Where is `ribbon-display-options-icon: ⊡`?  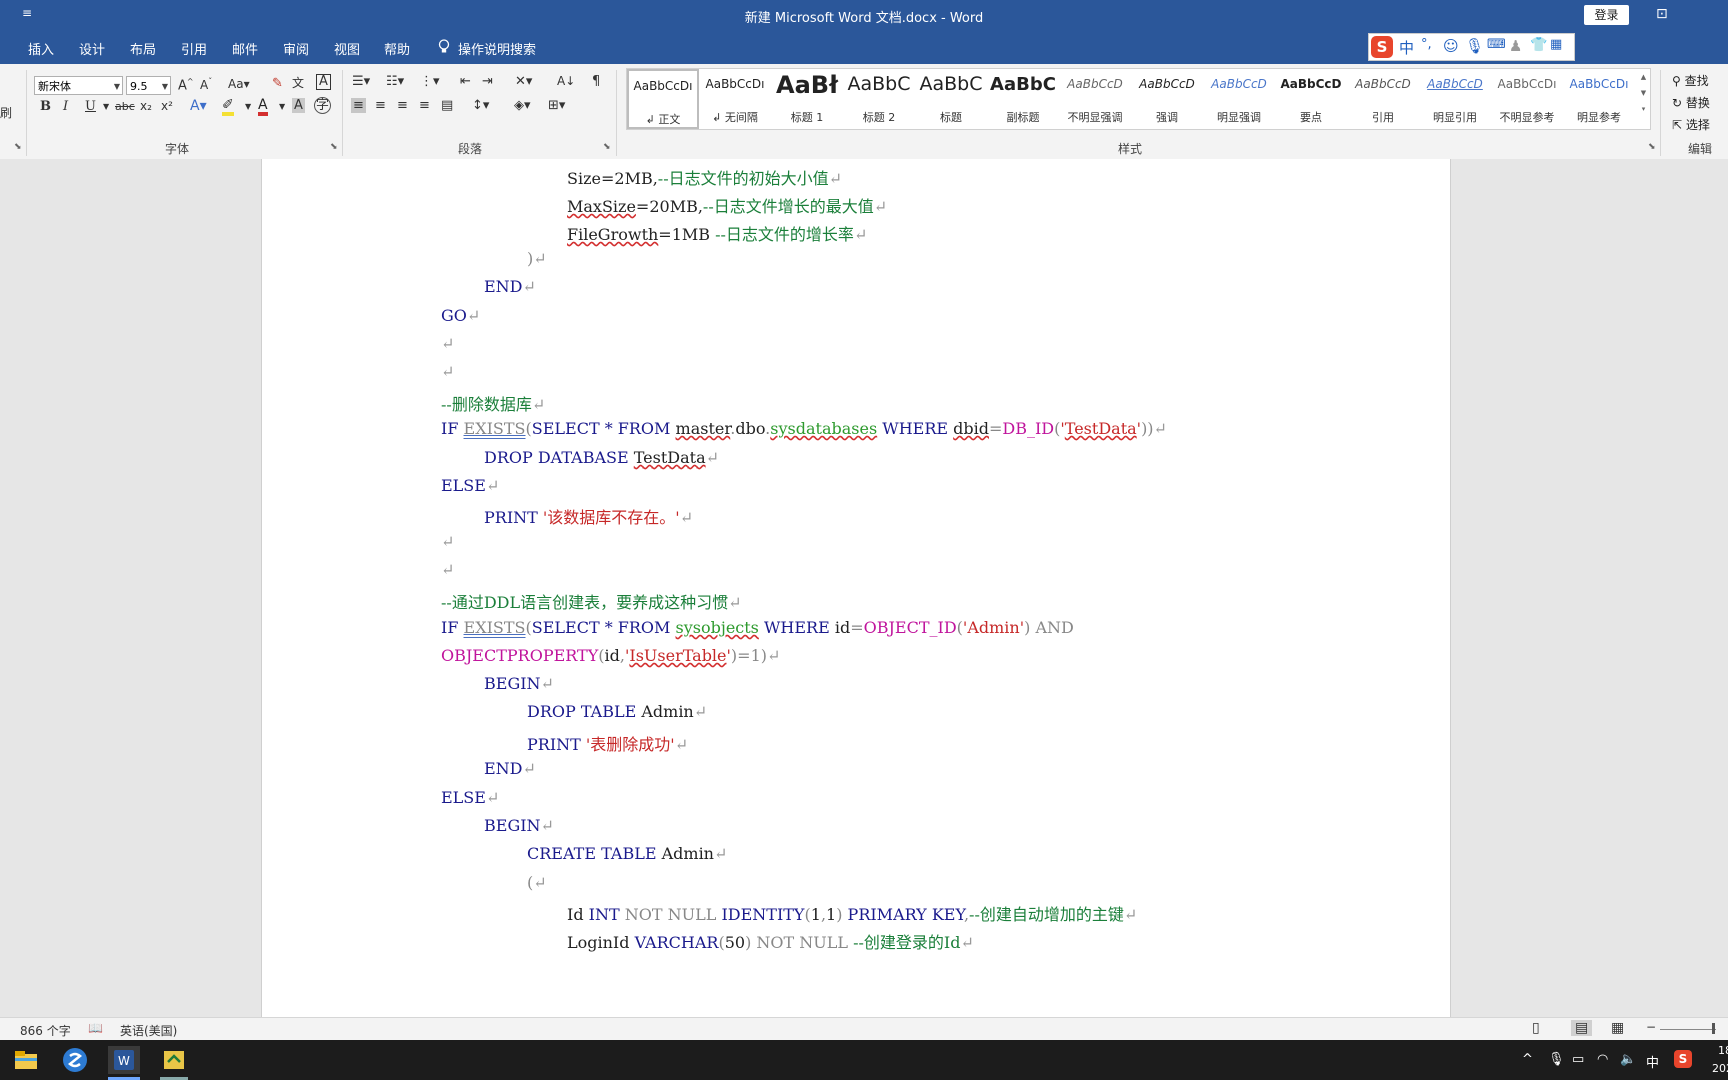 ribbon-display-options-icon: ⊡ is located at coordinates (1662, 14).